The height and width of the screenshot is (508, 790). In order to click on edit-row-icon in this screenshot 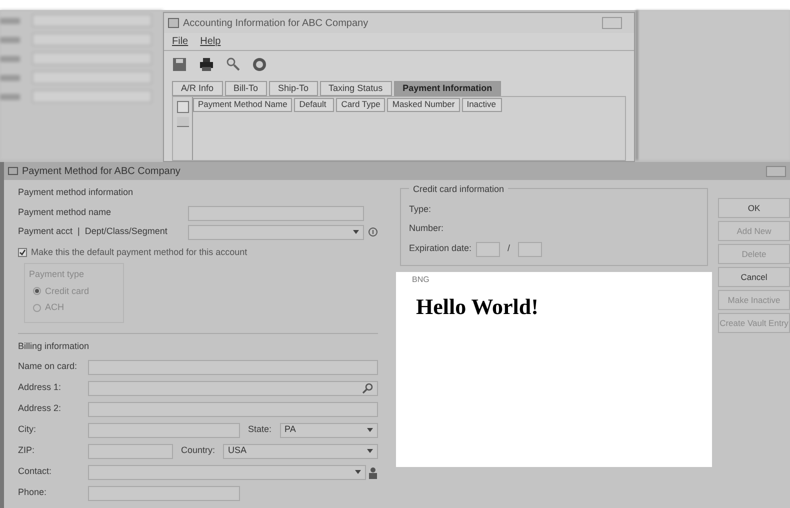, I will do `click(182, 122)`.